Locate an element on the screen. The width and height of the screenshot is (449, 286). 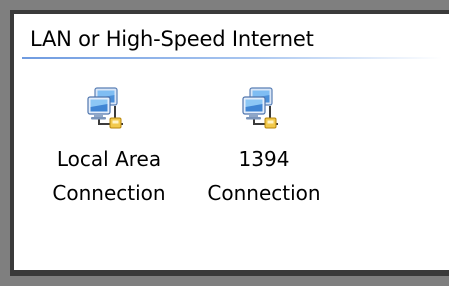
item-label-line1: 1394 is located at coordinates (264, 159).